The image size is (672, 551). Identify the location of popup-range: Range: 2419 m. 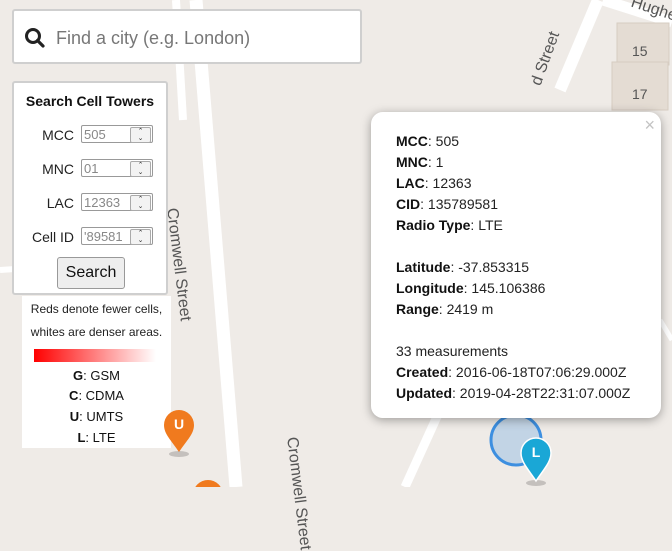
(445, 309).